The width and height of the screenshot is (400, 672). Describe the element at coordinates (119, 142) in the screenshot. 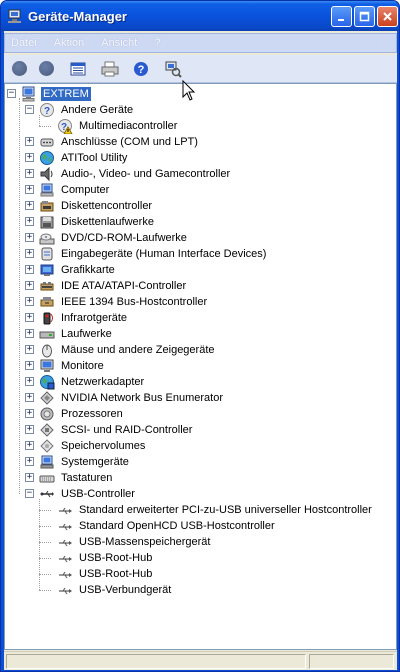

I see `tree-category: Anschlüsse (COM und LPT)` at that location.